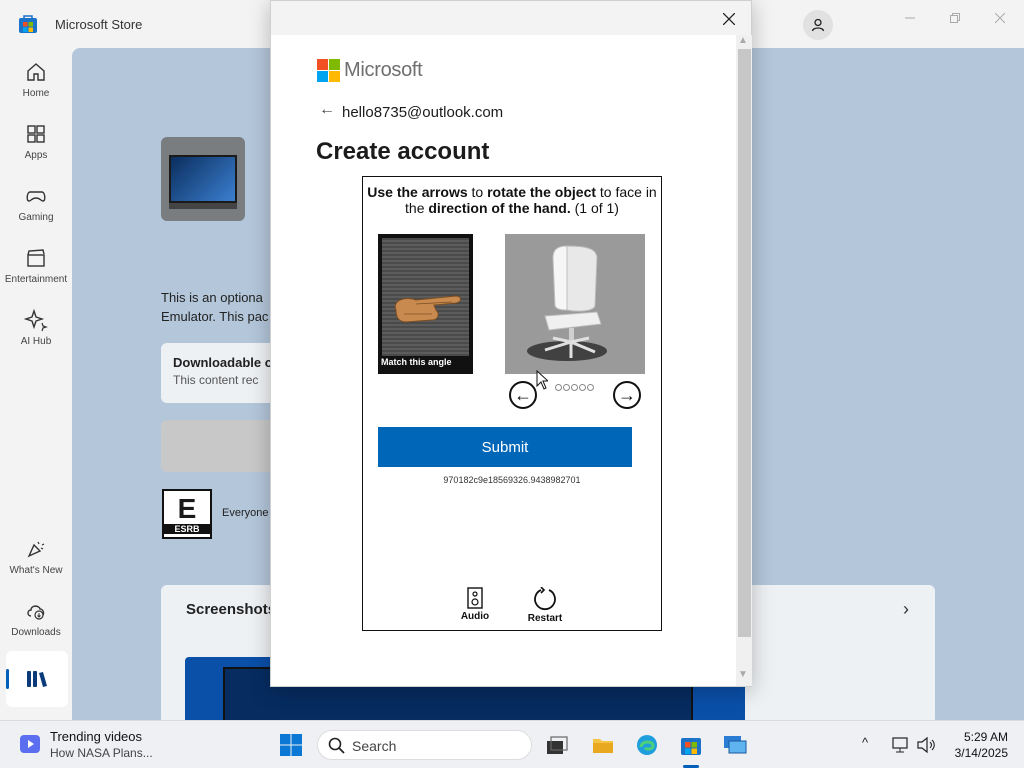  Describe the element at coordinates (505, 447) in the screenshot. I see `submit-button: Submit` at that location.